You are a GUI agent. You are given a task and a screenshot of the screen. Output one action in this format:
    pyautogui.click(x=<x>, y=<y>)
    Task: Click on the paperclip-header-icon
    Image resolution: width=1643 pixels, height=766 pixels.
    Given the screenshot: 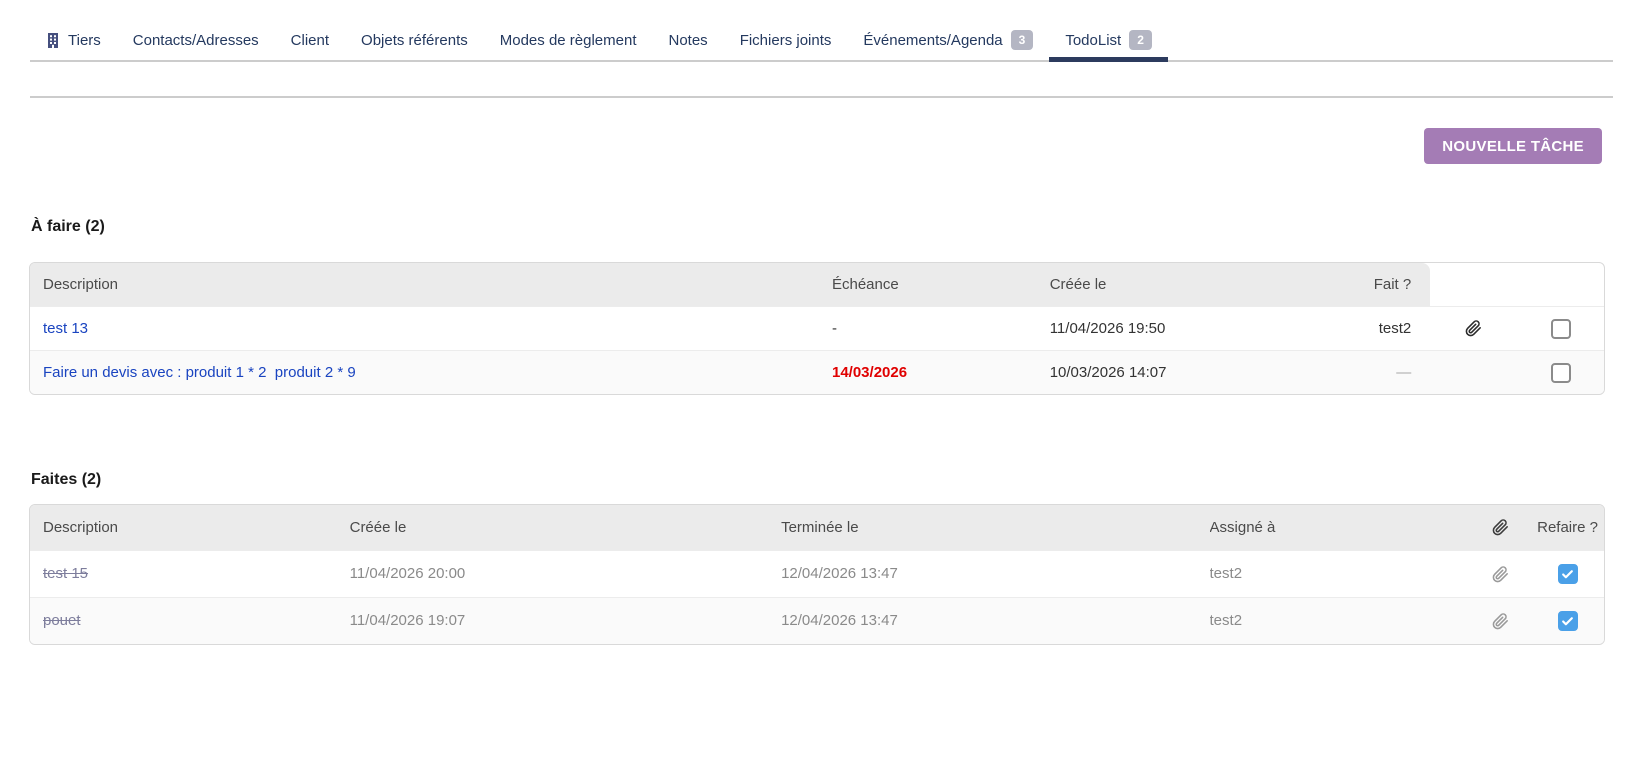 What is the action you would take?
    pyautogui.click(x=1500, y=527)
    